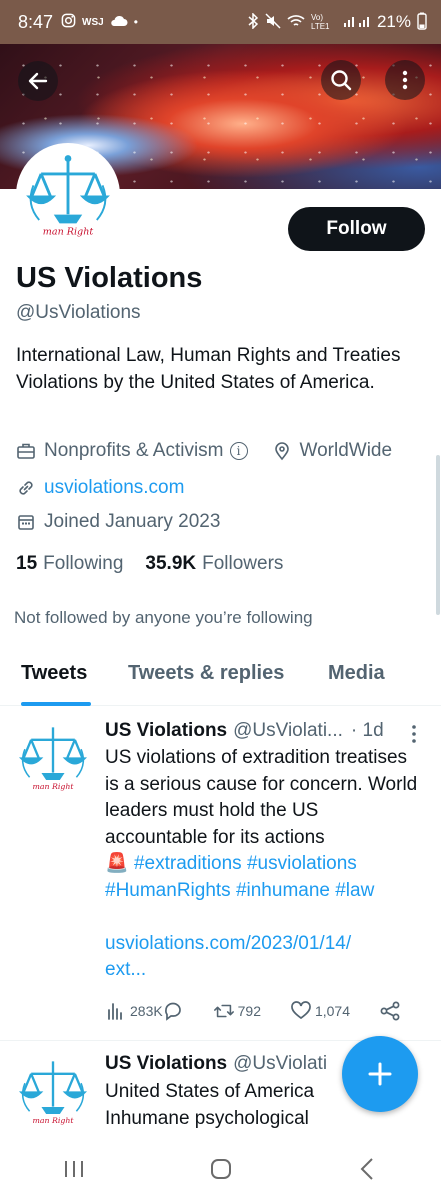 Image resolution: width=441 pixels, height=1200 pixels. What do you see at coordinates (296, 22) in the screenshot?
I see `wifi-icon` at bounding box center [296, 22].